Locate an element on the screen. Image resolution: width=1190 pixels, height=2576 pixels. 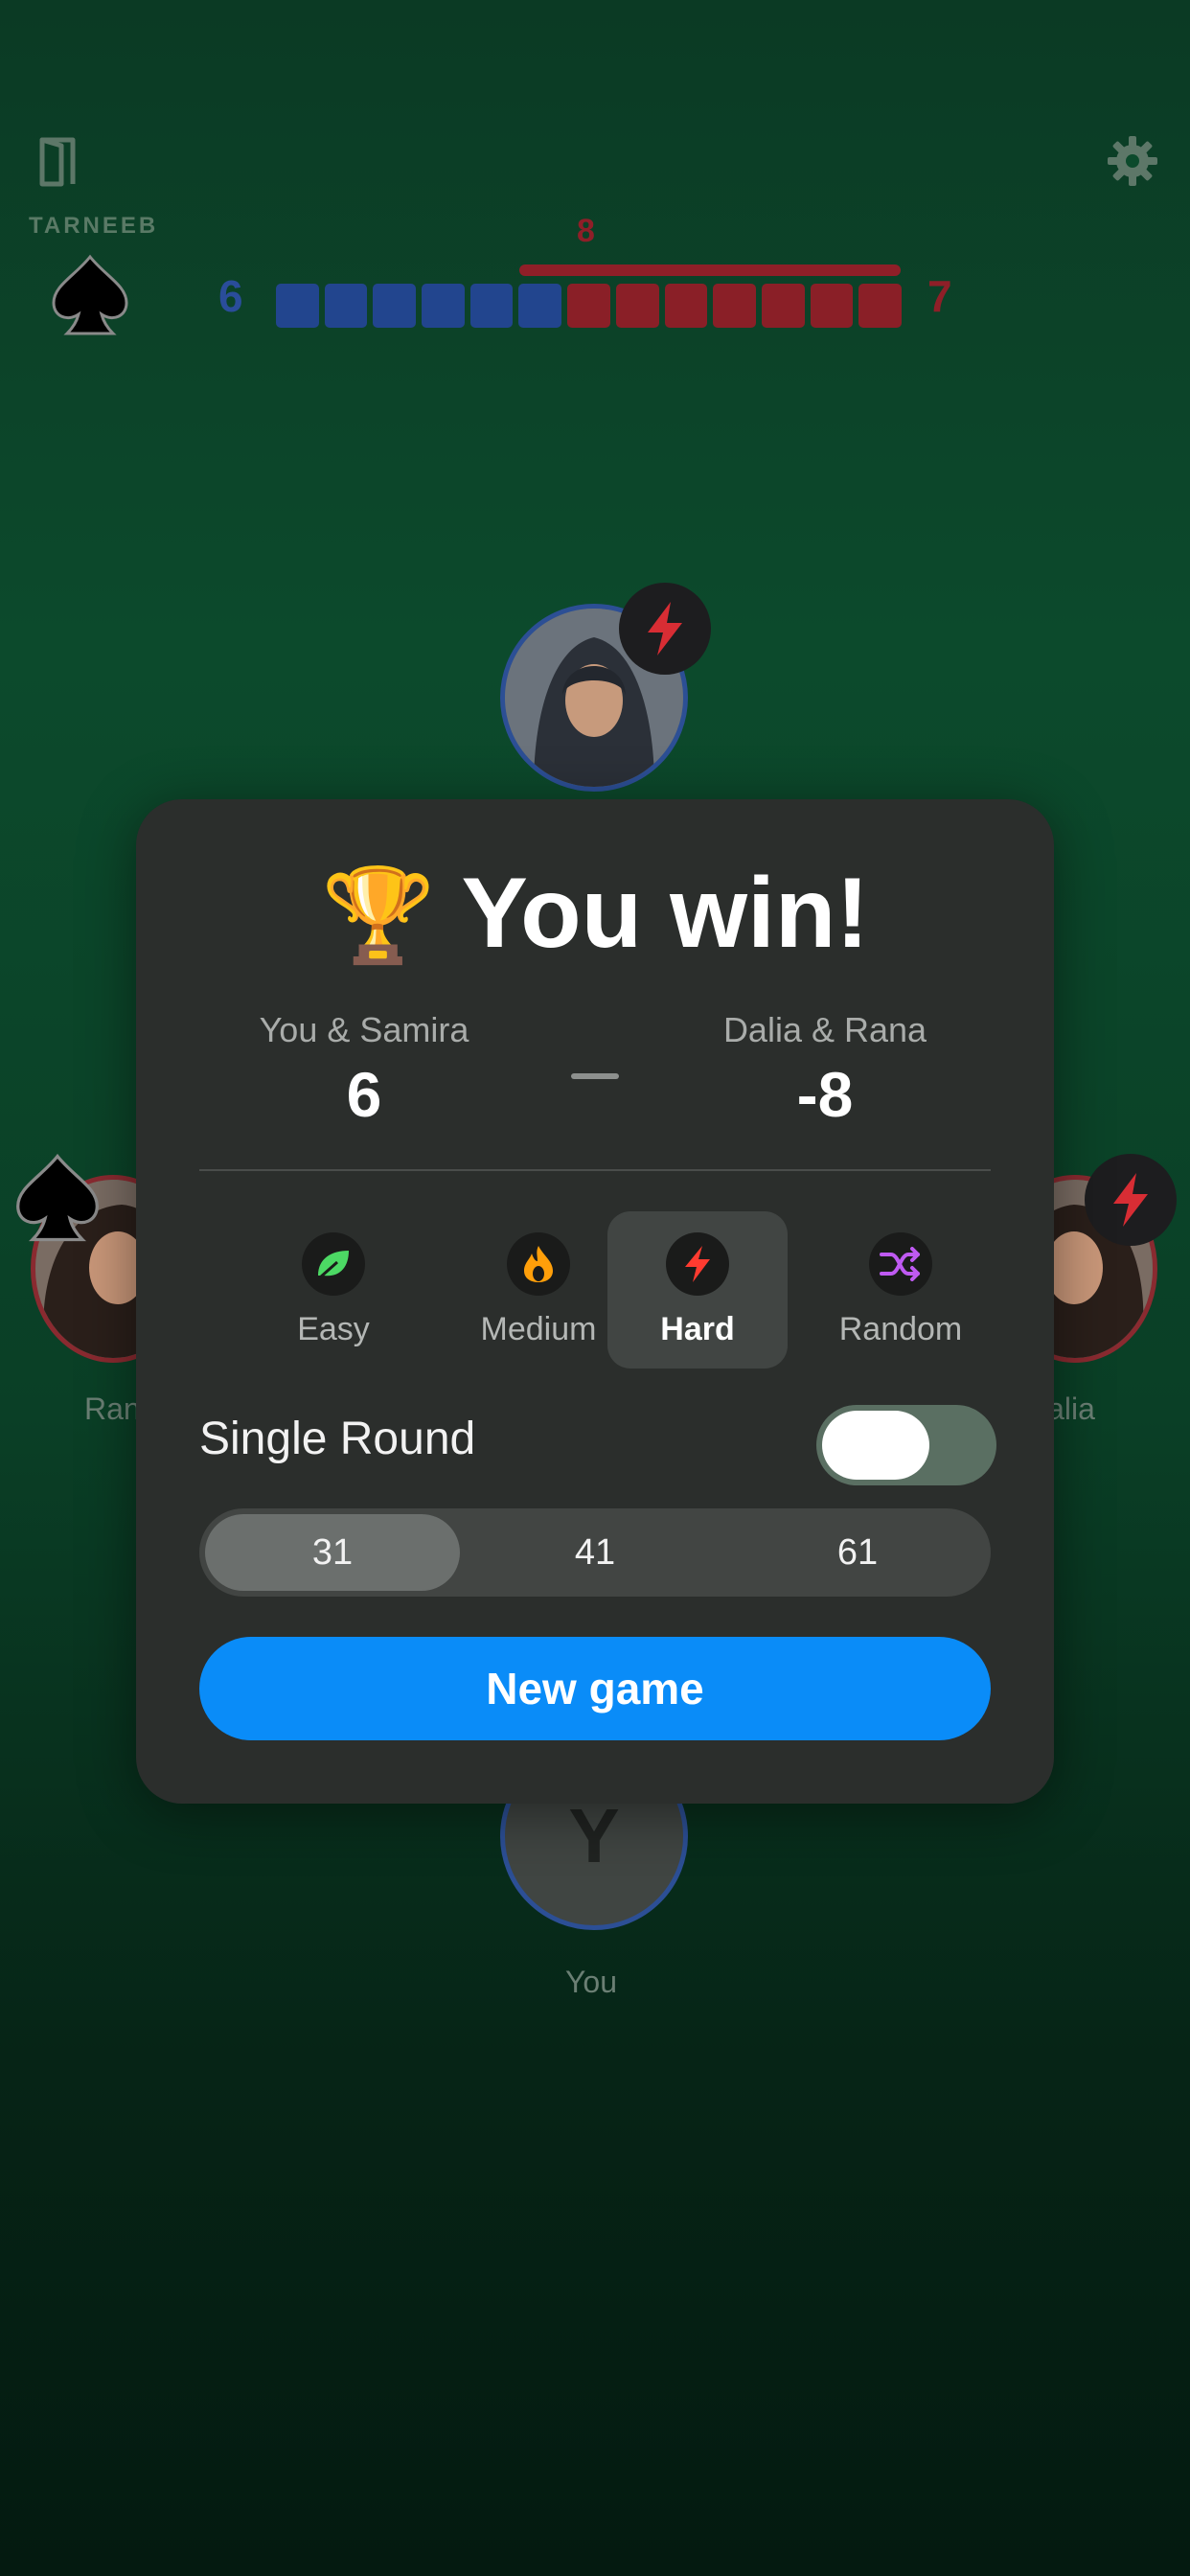
win-title: 🏆 You win! is located at coordinates (595, 914).